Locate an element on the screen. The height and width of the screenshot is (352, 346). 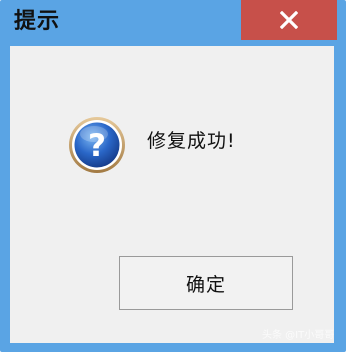
title-bar: 提示 is located at coordinates (173, 23).